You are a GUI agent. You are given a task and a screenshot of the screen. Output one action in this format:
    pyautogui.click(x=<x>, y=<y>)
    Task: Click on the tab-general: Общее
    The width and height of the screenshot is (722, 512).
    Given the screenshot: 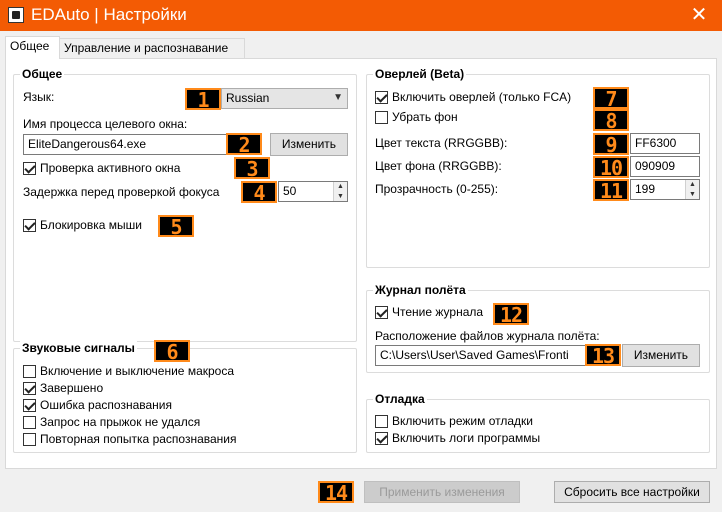 What is the action you would take?
    pyautogui.click(x=32, y=47)
    